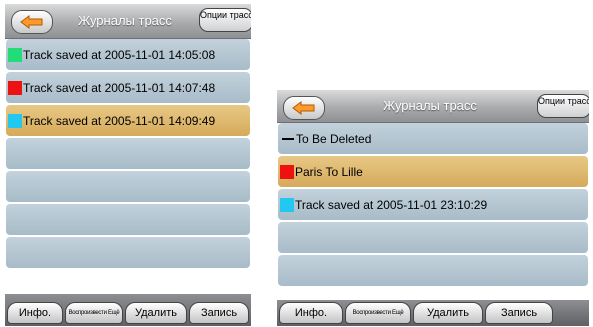 This screenshot has width=593, height=327. I want to click on track-row-selected: Track saved at 2005-11-01 14:09:49, so click(128, 120).